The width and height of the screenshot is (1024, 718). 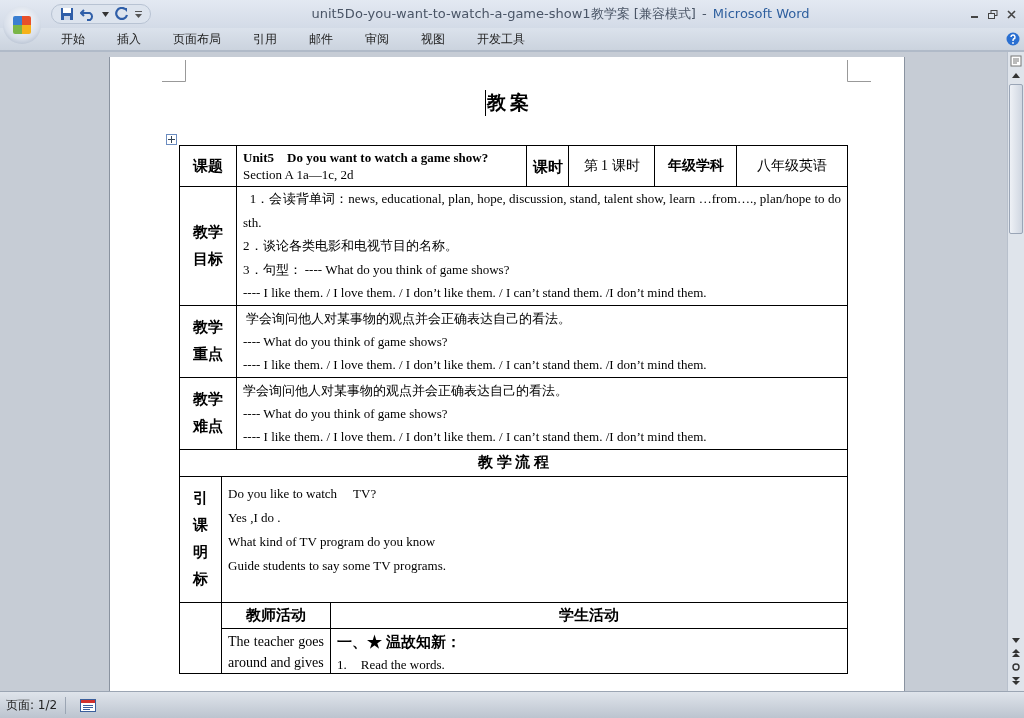 What do you see at coordinates (377, 39) in the screenshot?
I see `ribbon-tab: 审阅` at bounding box center [377, 39].